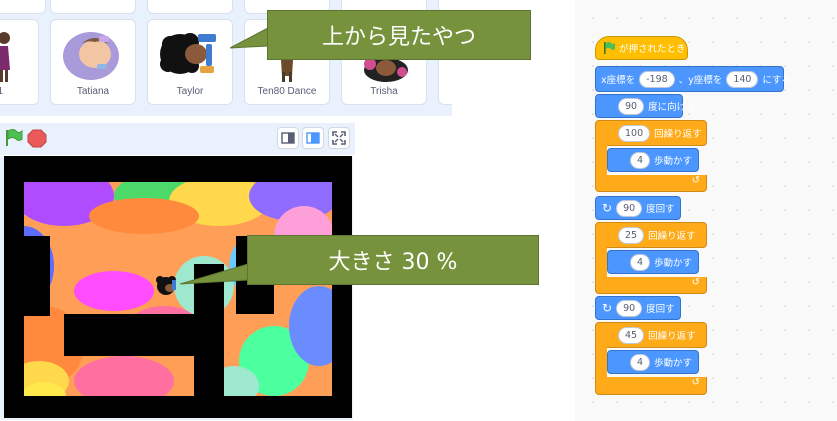 This screenshot has height=421, width=837. I want to click on sprite-card-tatiana: Tatiana, so click(93, 62).